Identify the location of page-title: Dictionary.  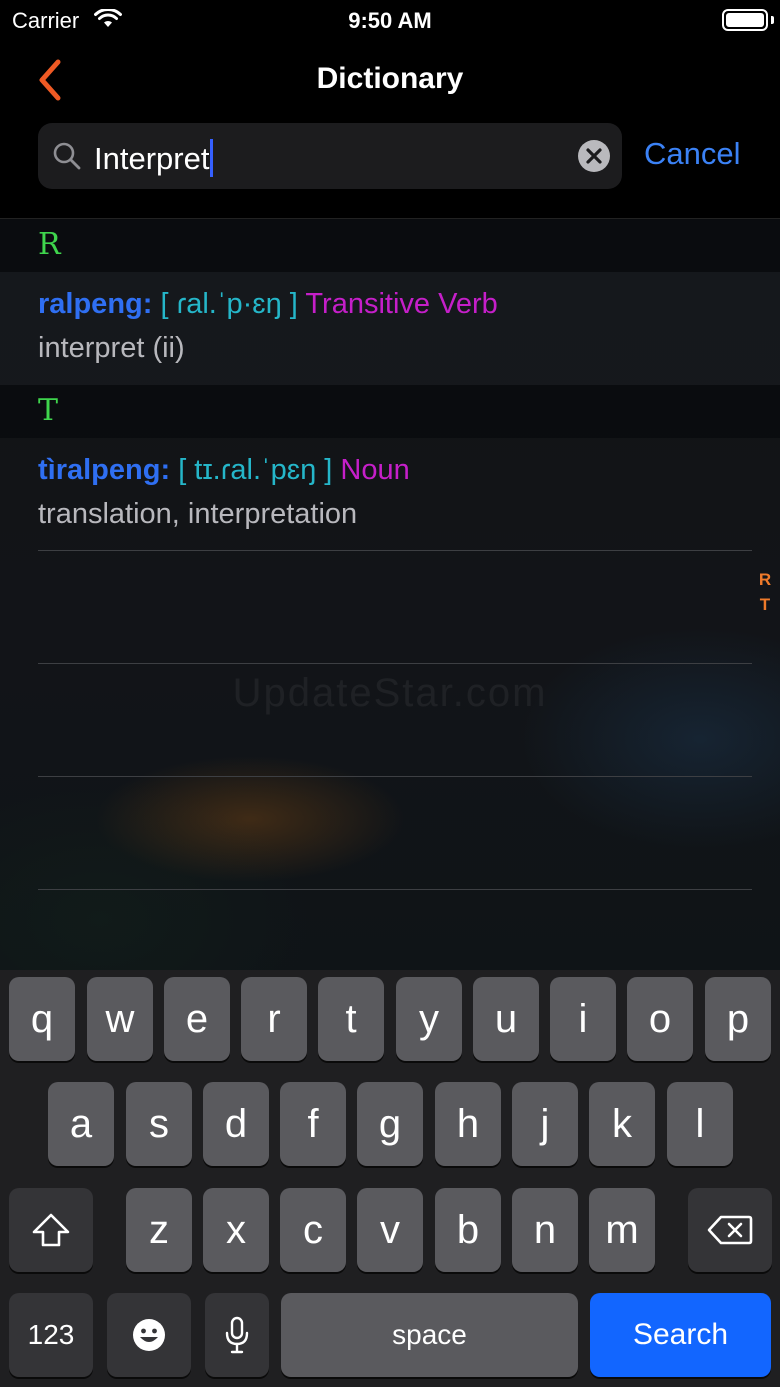
(390, 78).